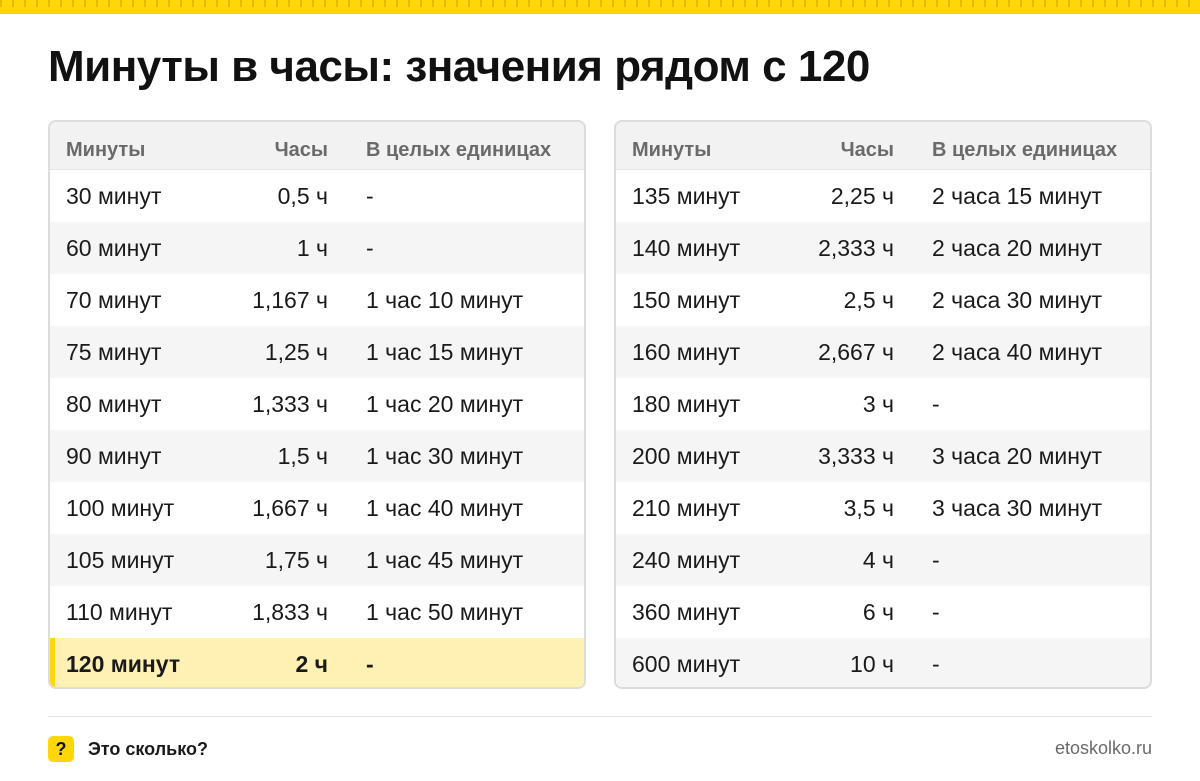 The width and height of the screenshot is (1200, 781). Describe the element at coordinates (1017, 195) in the screenshot. I see `cell-whole: 2 часа 15 минут` at that location.